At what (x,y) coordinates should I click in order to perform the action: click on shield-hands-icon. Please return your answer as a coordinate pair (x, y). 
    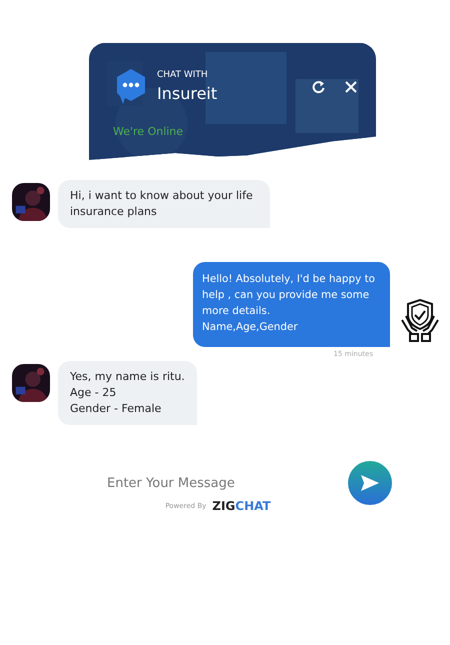
    Looking at the image, I should click on (420, 320).